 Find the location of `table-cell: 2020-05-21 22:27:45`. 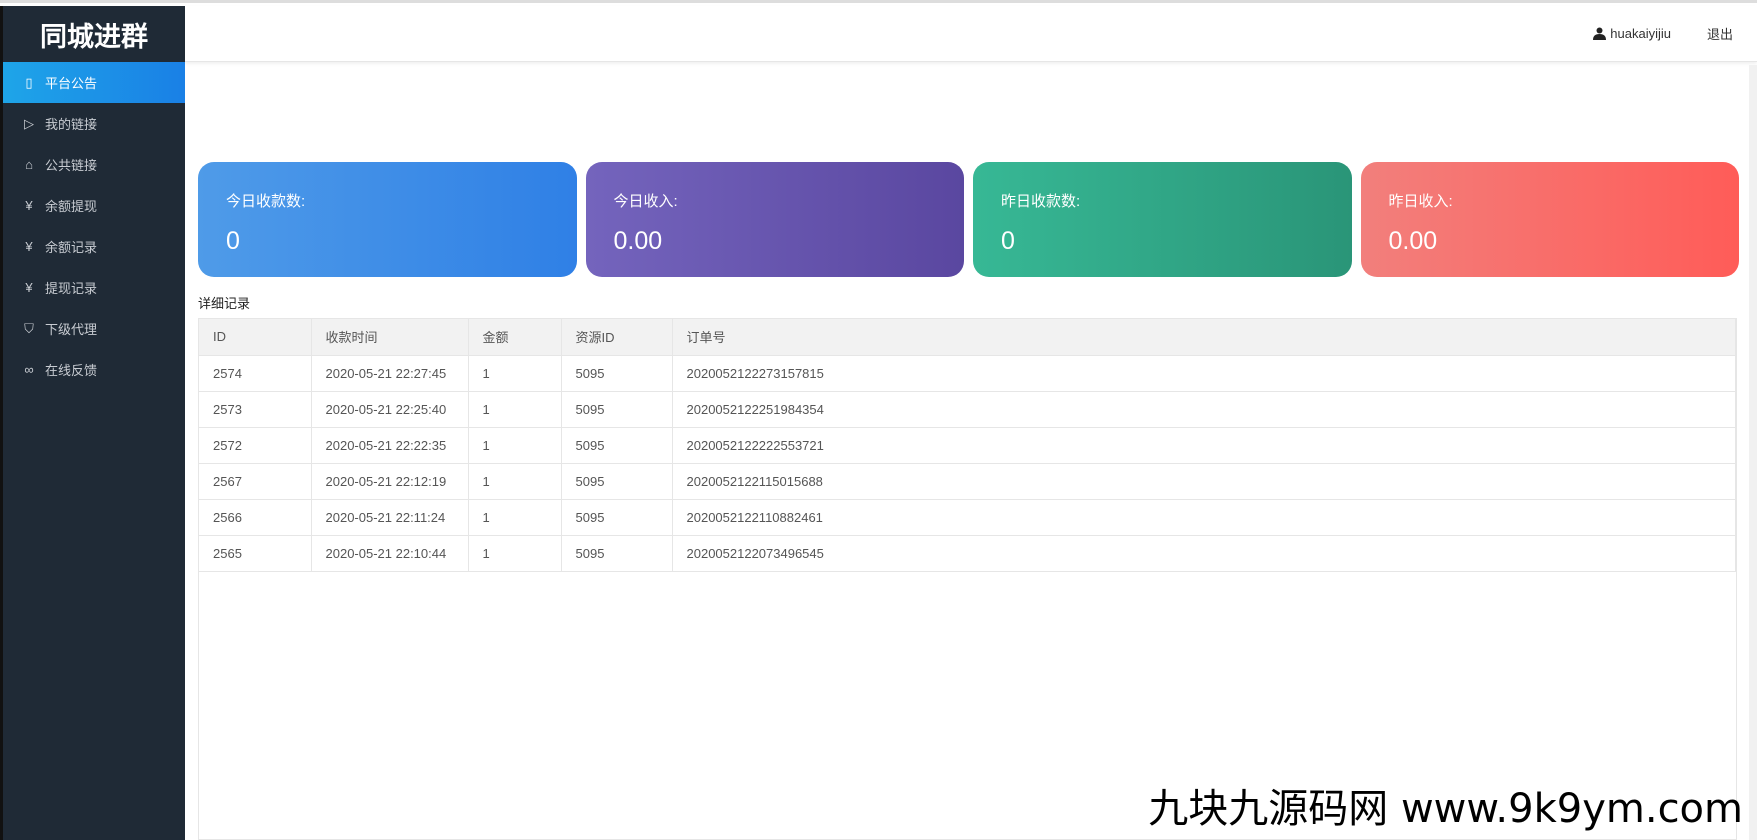

table-cell: 2020-05-21 22:27:45 is located at coordinates (390, 373).